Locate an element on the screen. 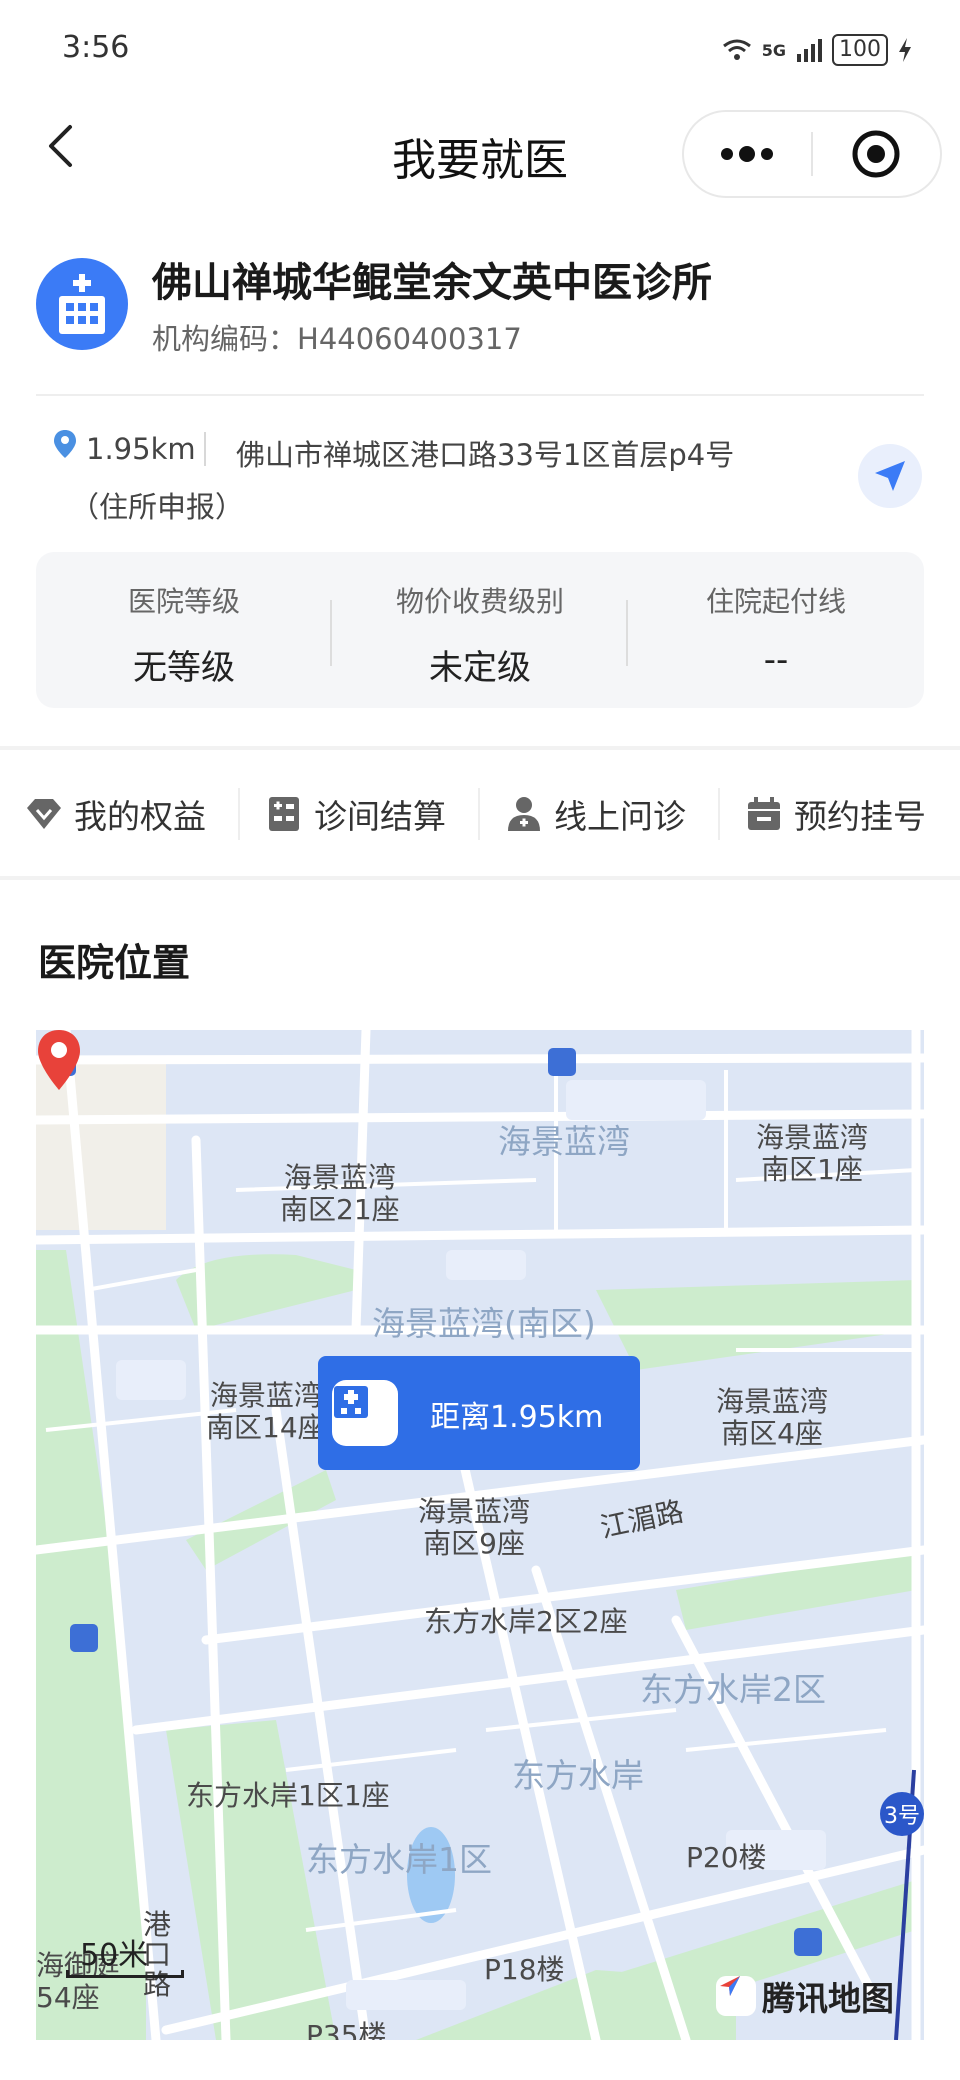 The width and height of the screenshot is (960, 2080). info-label: 物价收费级别 is located at coordinates (479, 601).